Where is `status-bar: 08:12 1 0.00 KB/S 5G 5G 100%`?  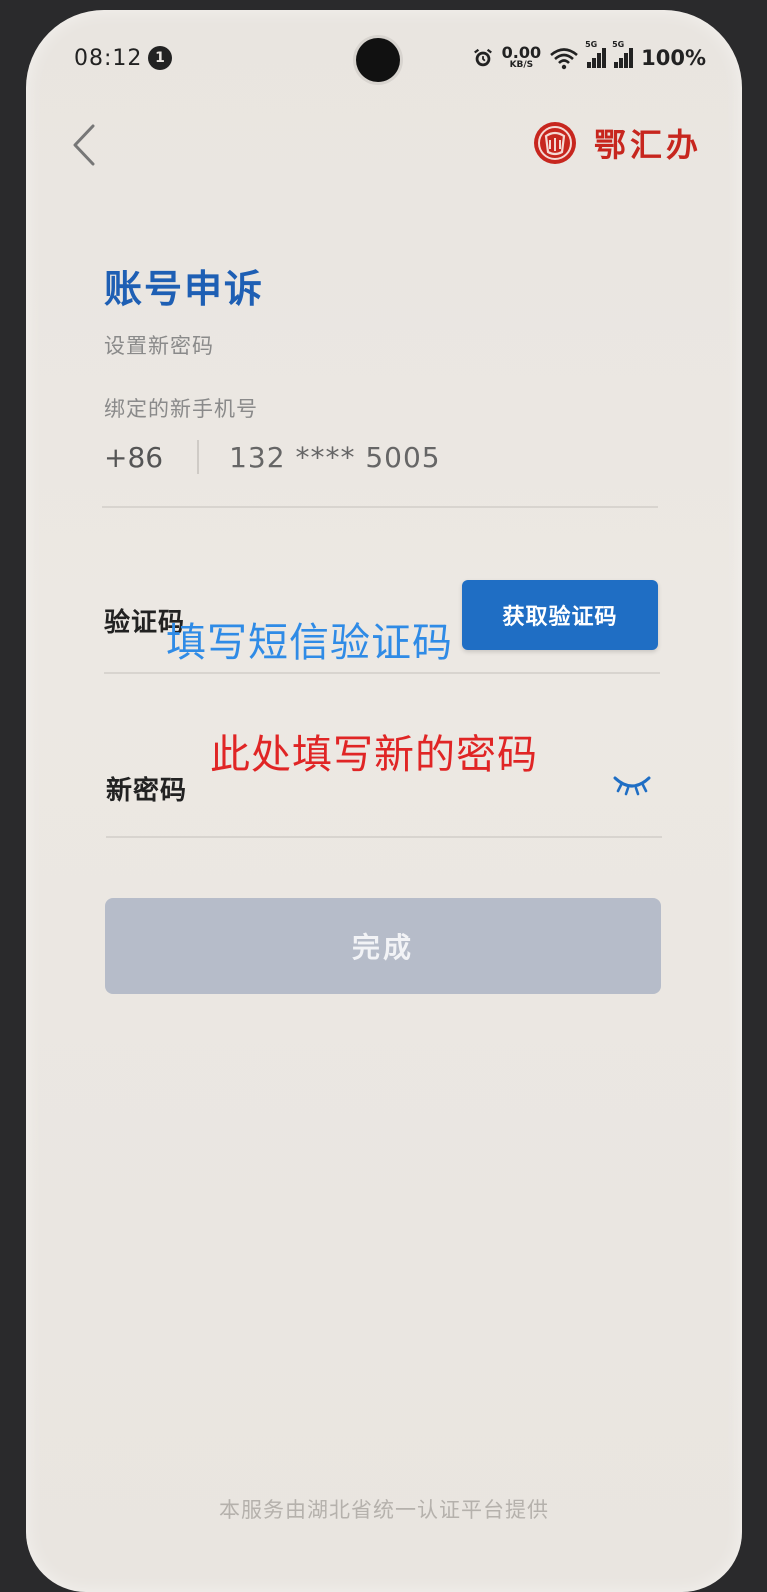
status-bar: 08:12 1 0.00 KB/S 5G 5G 100% is located at coordinates (384, 60).